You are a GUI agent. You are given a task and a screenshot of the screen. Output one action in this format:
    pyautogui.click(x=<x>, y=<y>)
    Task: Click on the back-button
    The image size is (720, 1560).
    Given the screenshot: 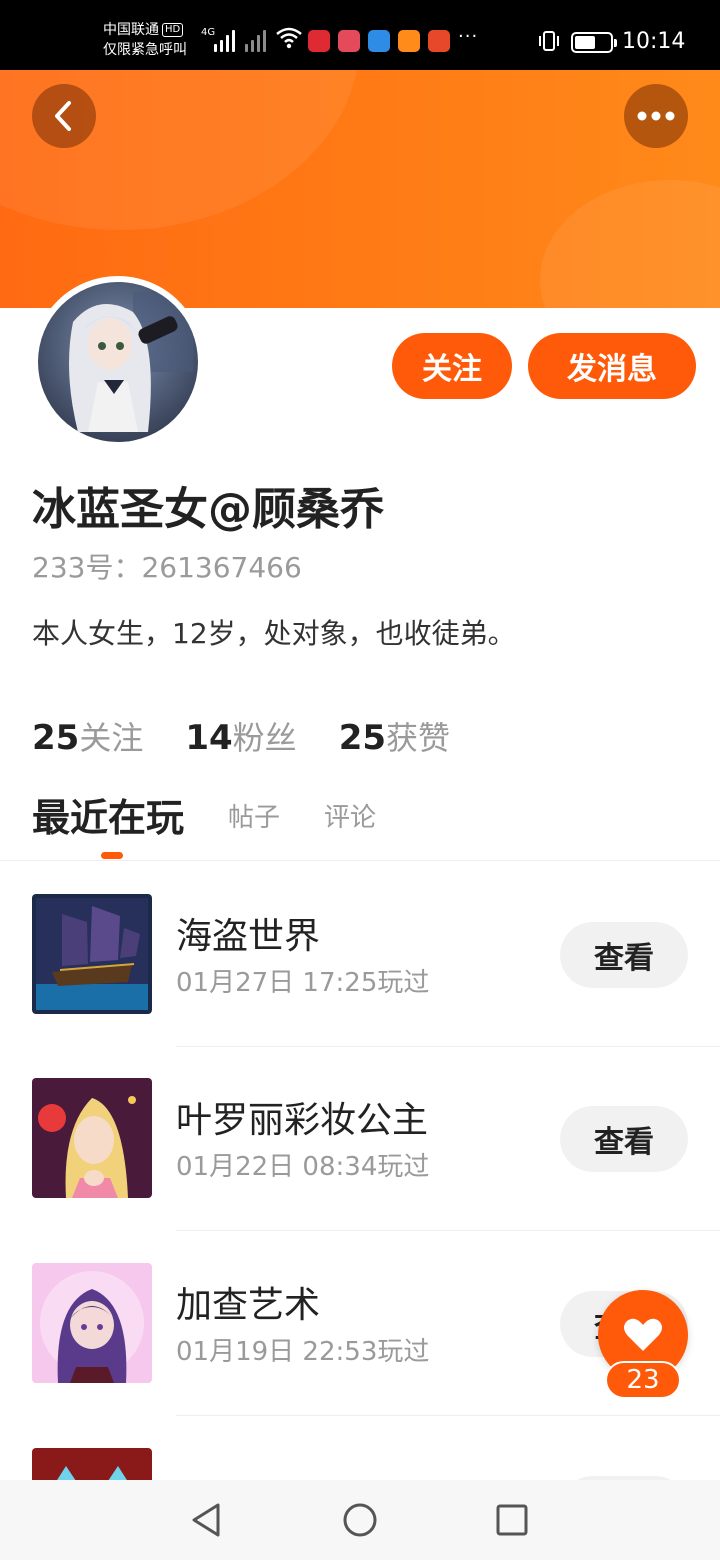 What is the action you would take?
    pyautogui.click(x=64, y=116)
    